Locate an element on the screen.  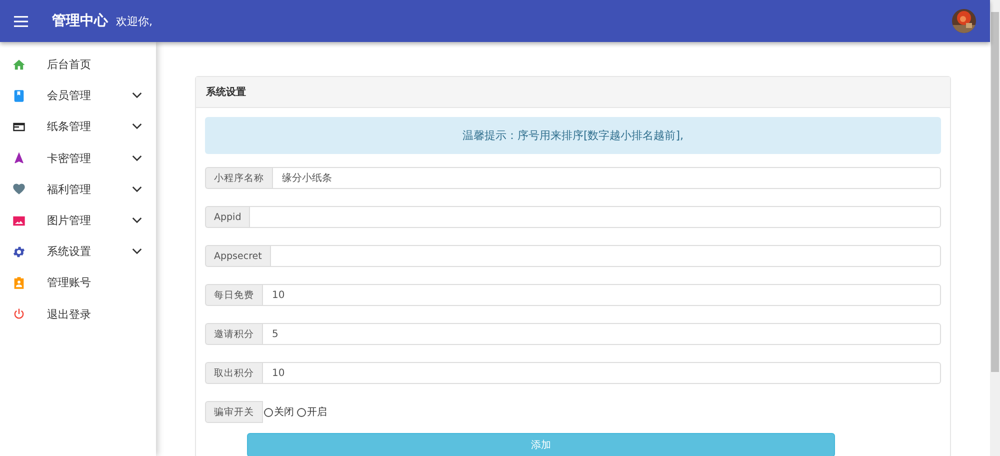
sidebar-item: 后台首页 is located at coordinates (78, 64).